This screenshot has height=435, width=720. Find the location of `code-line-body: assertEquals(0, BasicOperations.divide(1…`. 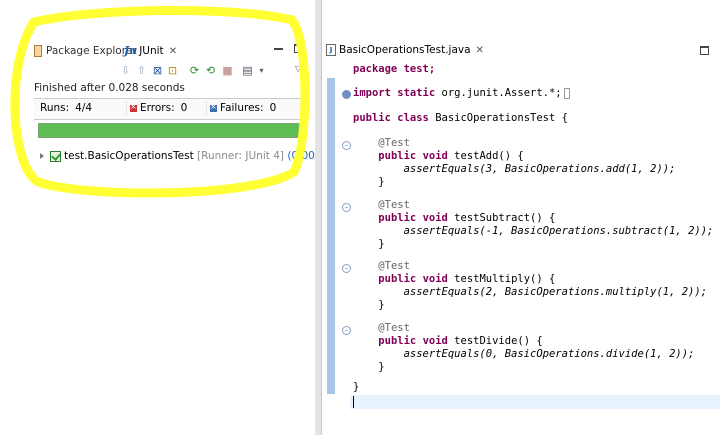

code-line-body: assertEquals(0, BasicOperations.divide(1… is located at coordinates (524, 354).